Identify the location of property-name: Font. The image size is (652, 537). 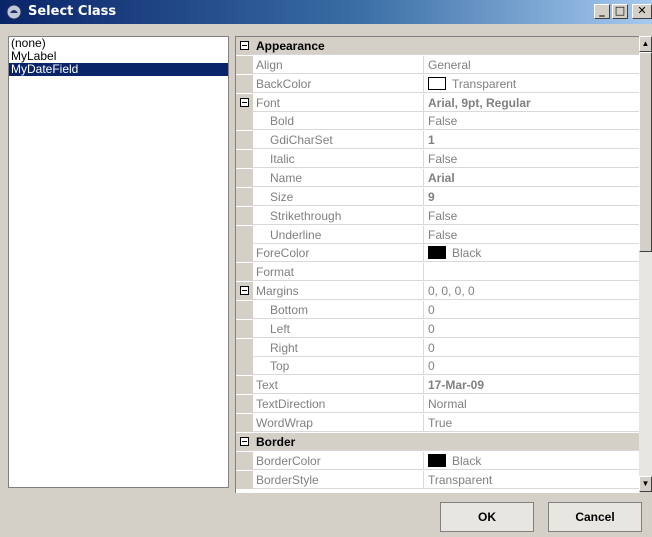
(340, 103).